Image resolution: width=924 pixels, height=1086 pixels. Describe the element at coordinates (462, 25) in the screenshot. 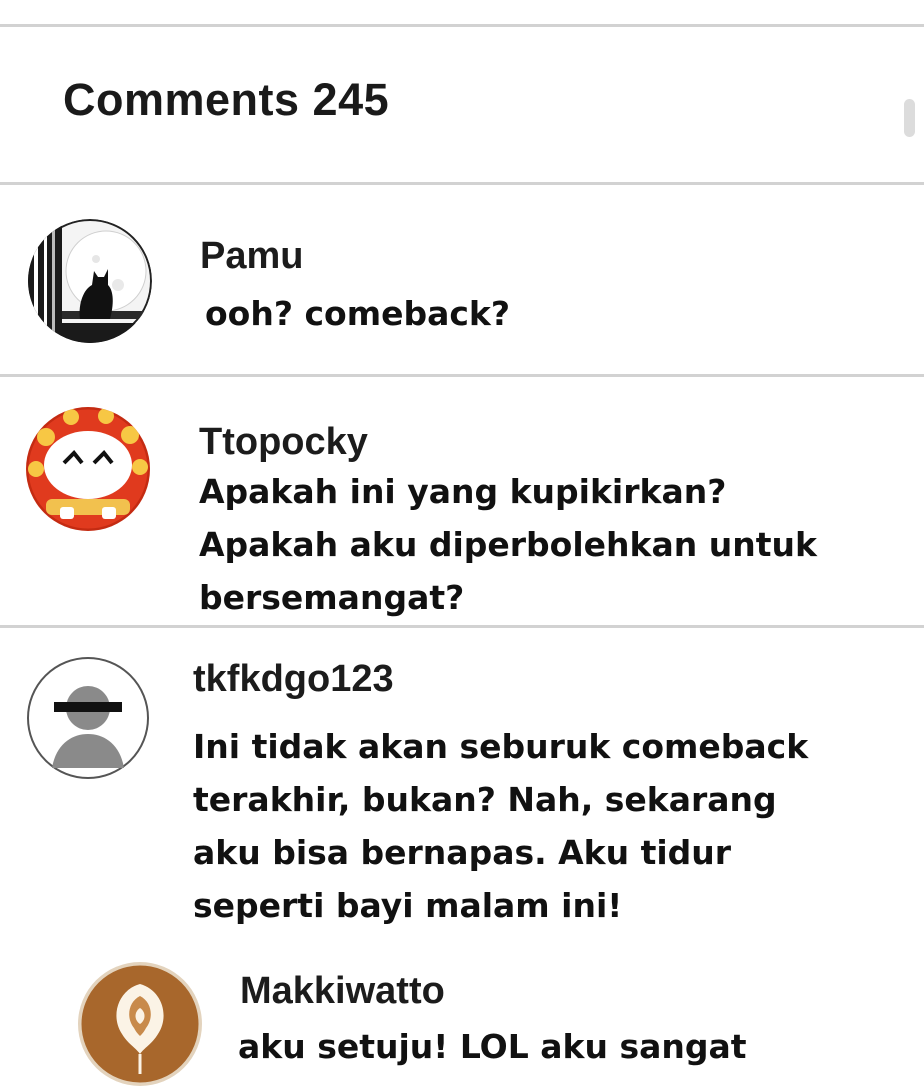

I see `top-divider` at that location.